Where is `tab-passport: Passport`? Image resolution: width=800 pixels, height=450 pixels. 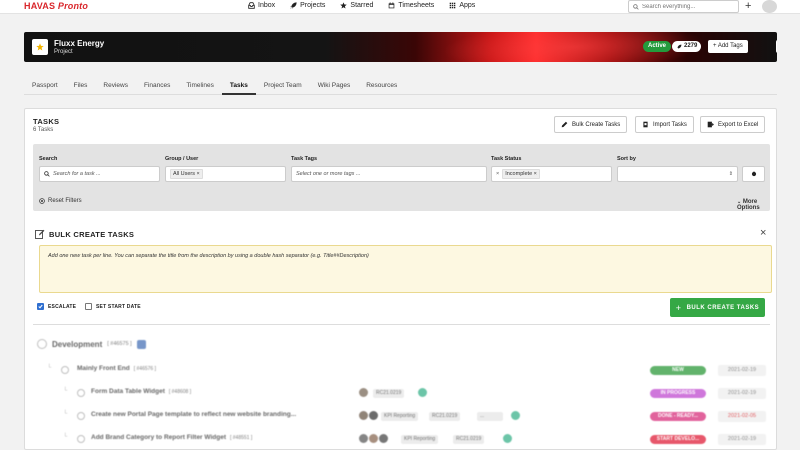
tab-passport: Passport is located at coordinates (45, 85).